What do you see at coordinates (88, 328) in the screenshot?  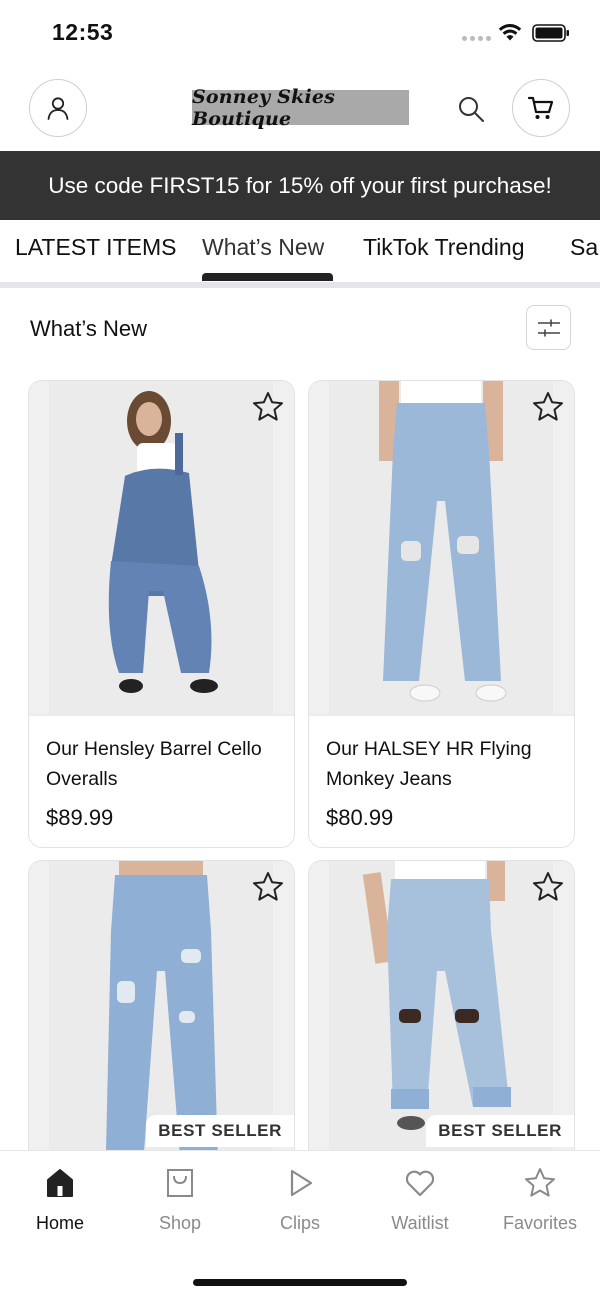 I see `section-title: What’s New` at bounding box center [88, 328].